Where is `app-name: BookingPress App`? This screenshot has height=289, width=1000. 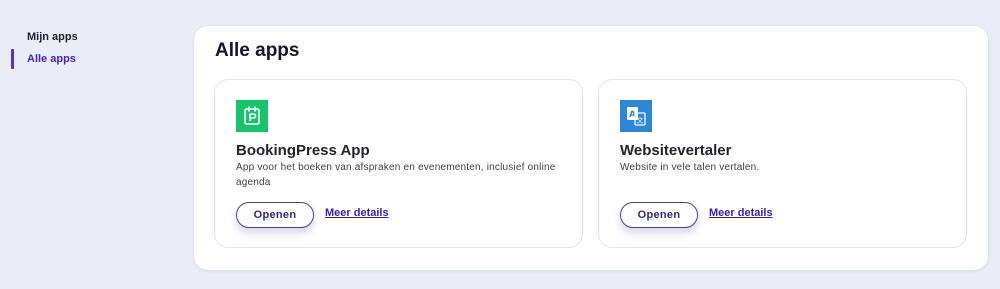
app-name: BookingPress App is located at coordinates (303, 150).